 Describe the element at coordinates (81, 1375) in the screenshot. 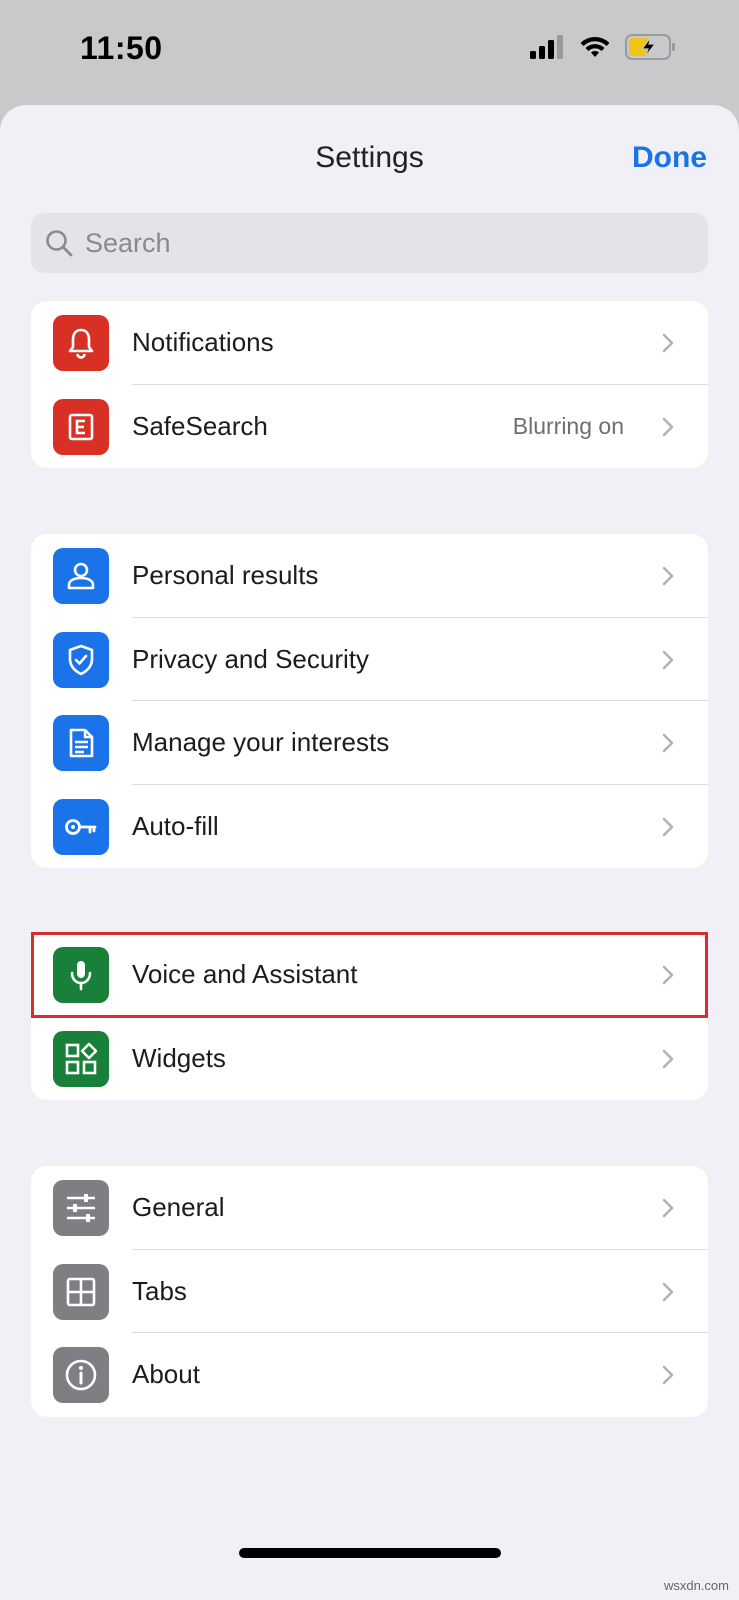

I see `info-icon` at that location.